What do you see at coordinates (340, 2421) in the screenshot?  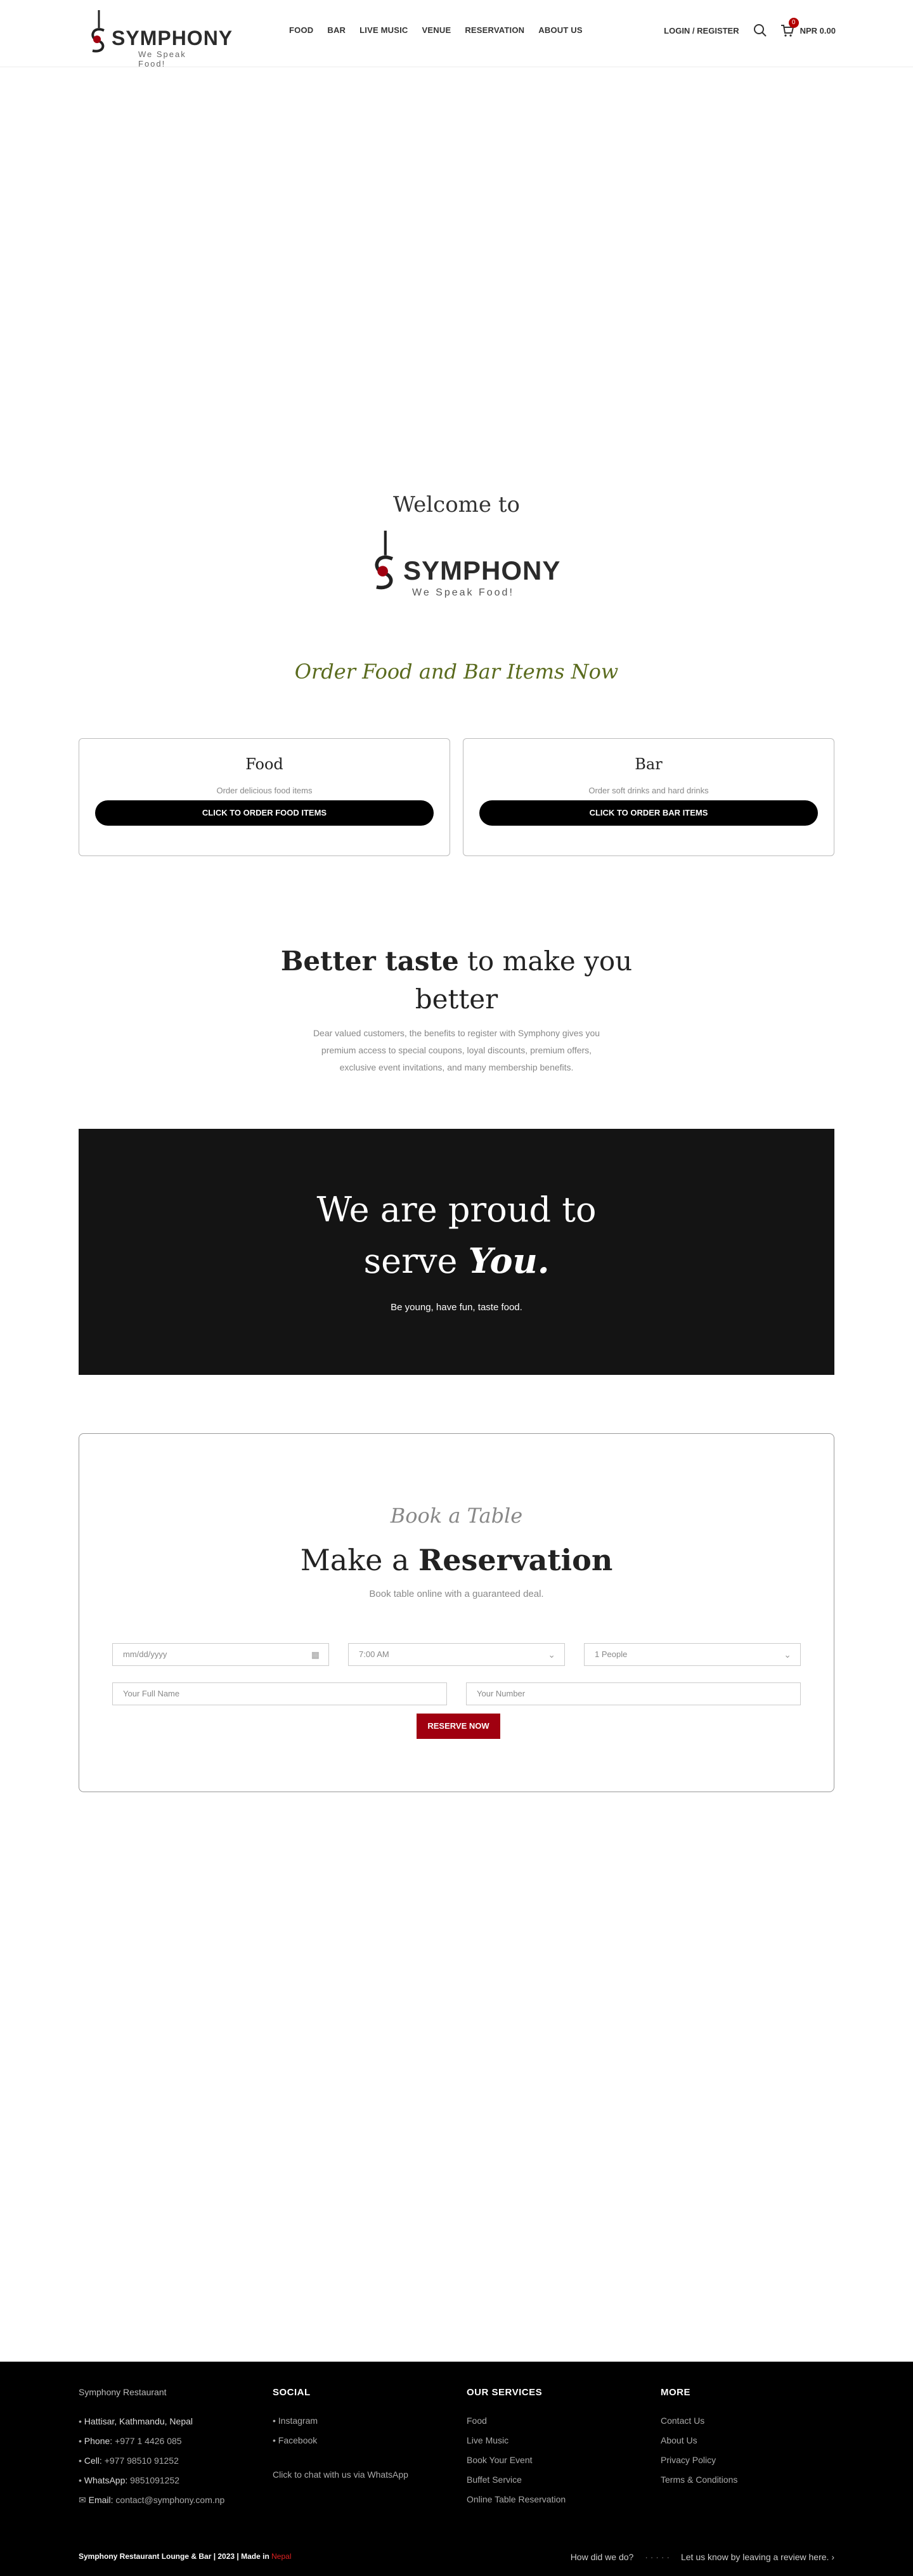 I see `footer-instagram-link: • Instagram` at bounding box center [340, 2421].